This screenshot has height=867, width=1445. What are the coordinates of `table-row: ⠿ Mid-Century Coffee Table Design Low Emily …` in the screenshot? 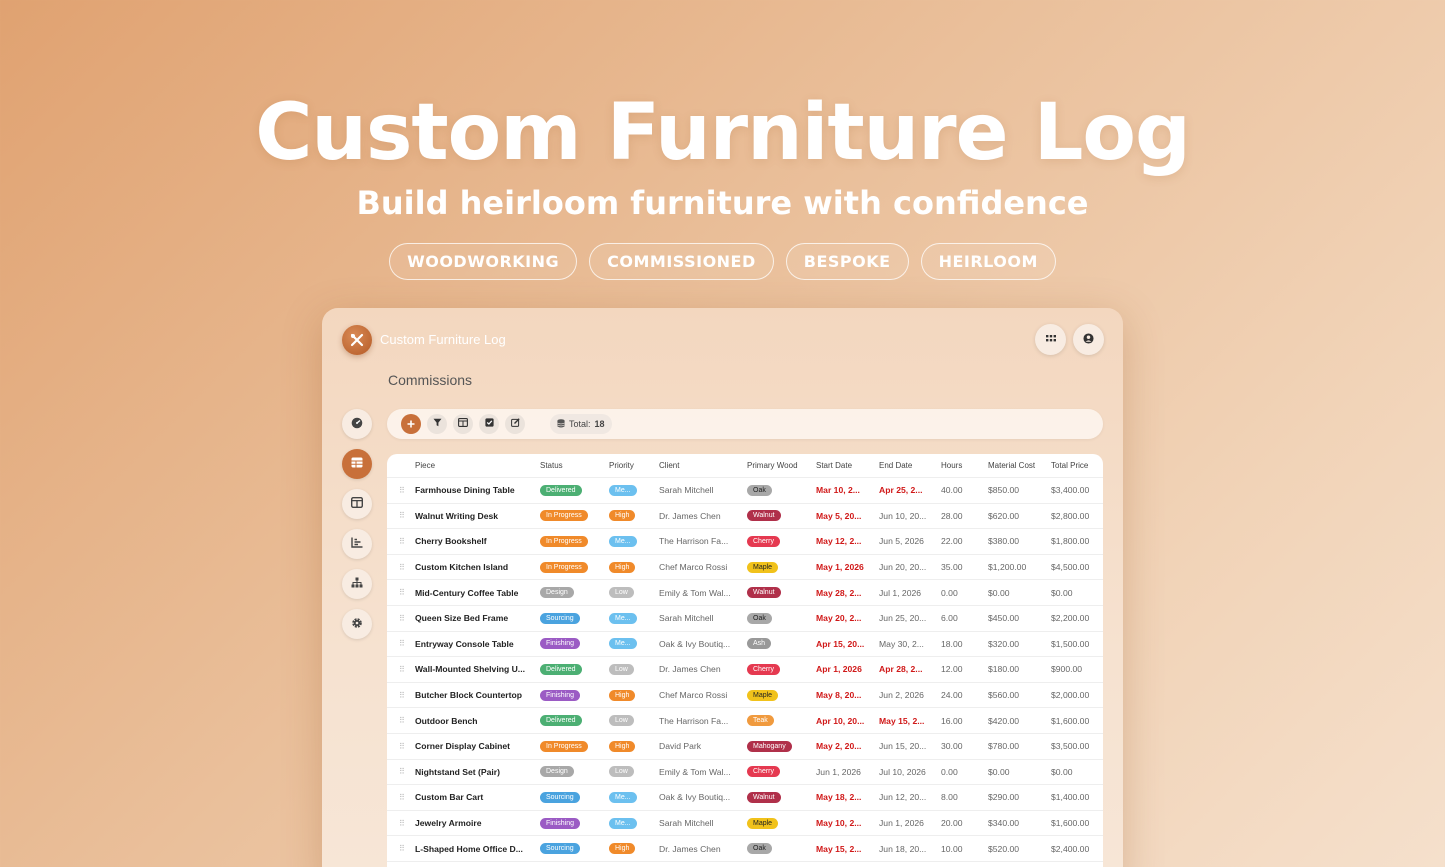 It's located at (745, 593).